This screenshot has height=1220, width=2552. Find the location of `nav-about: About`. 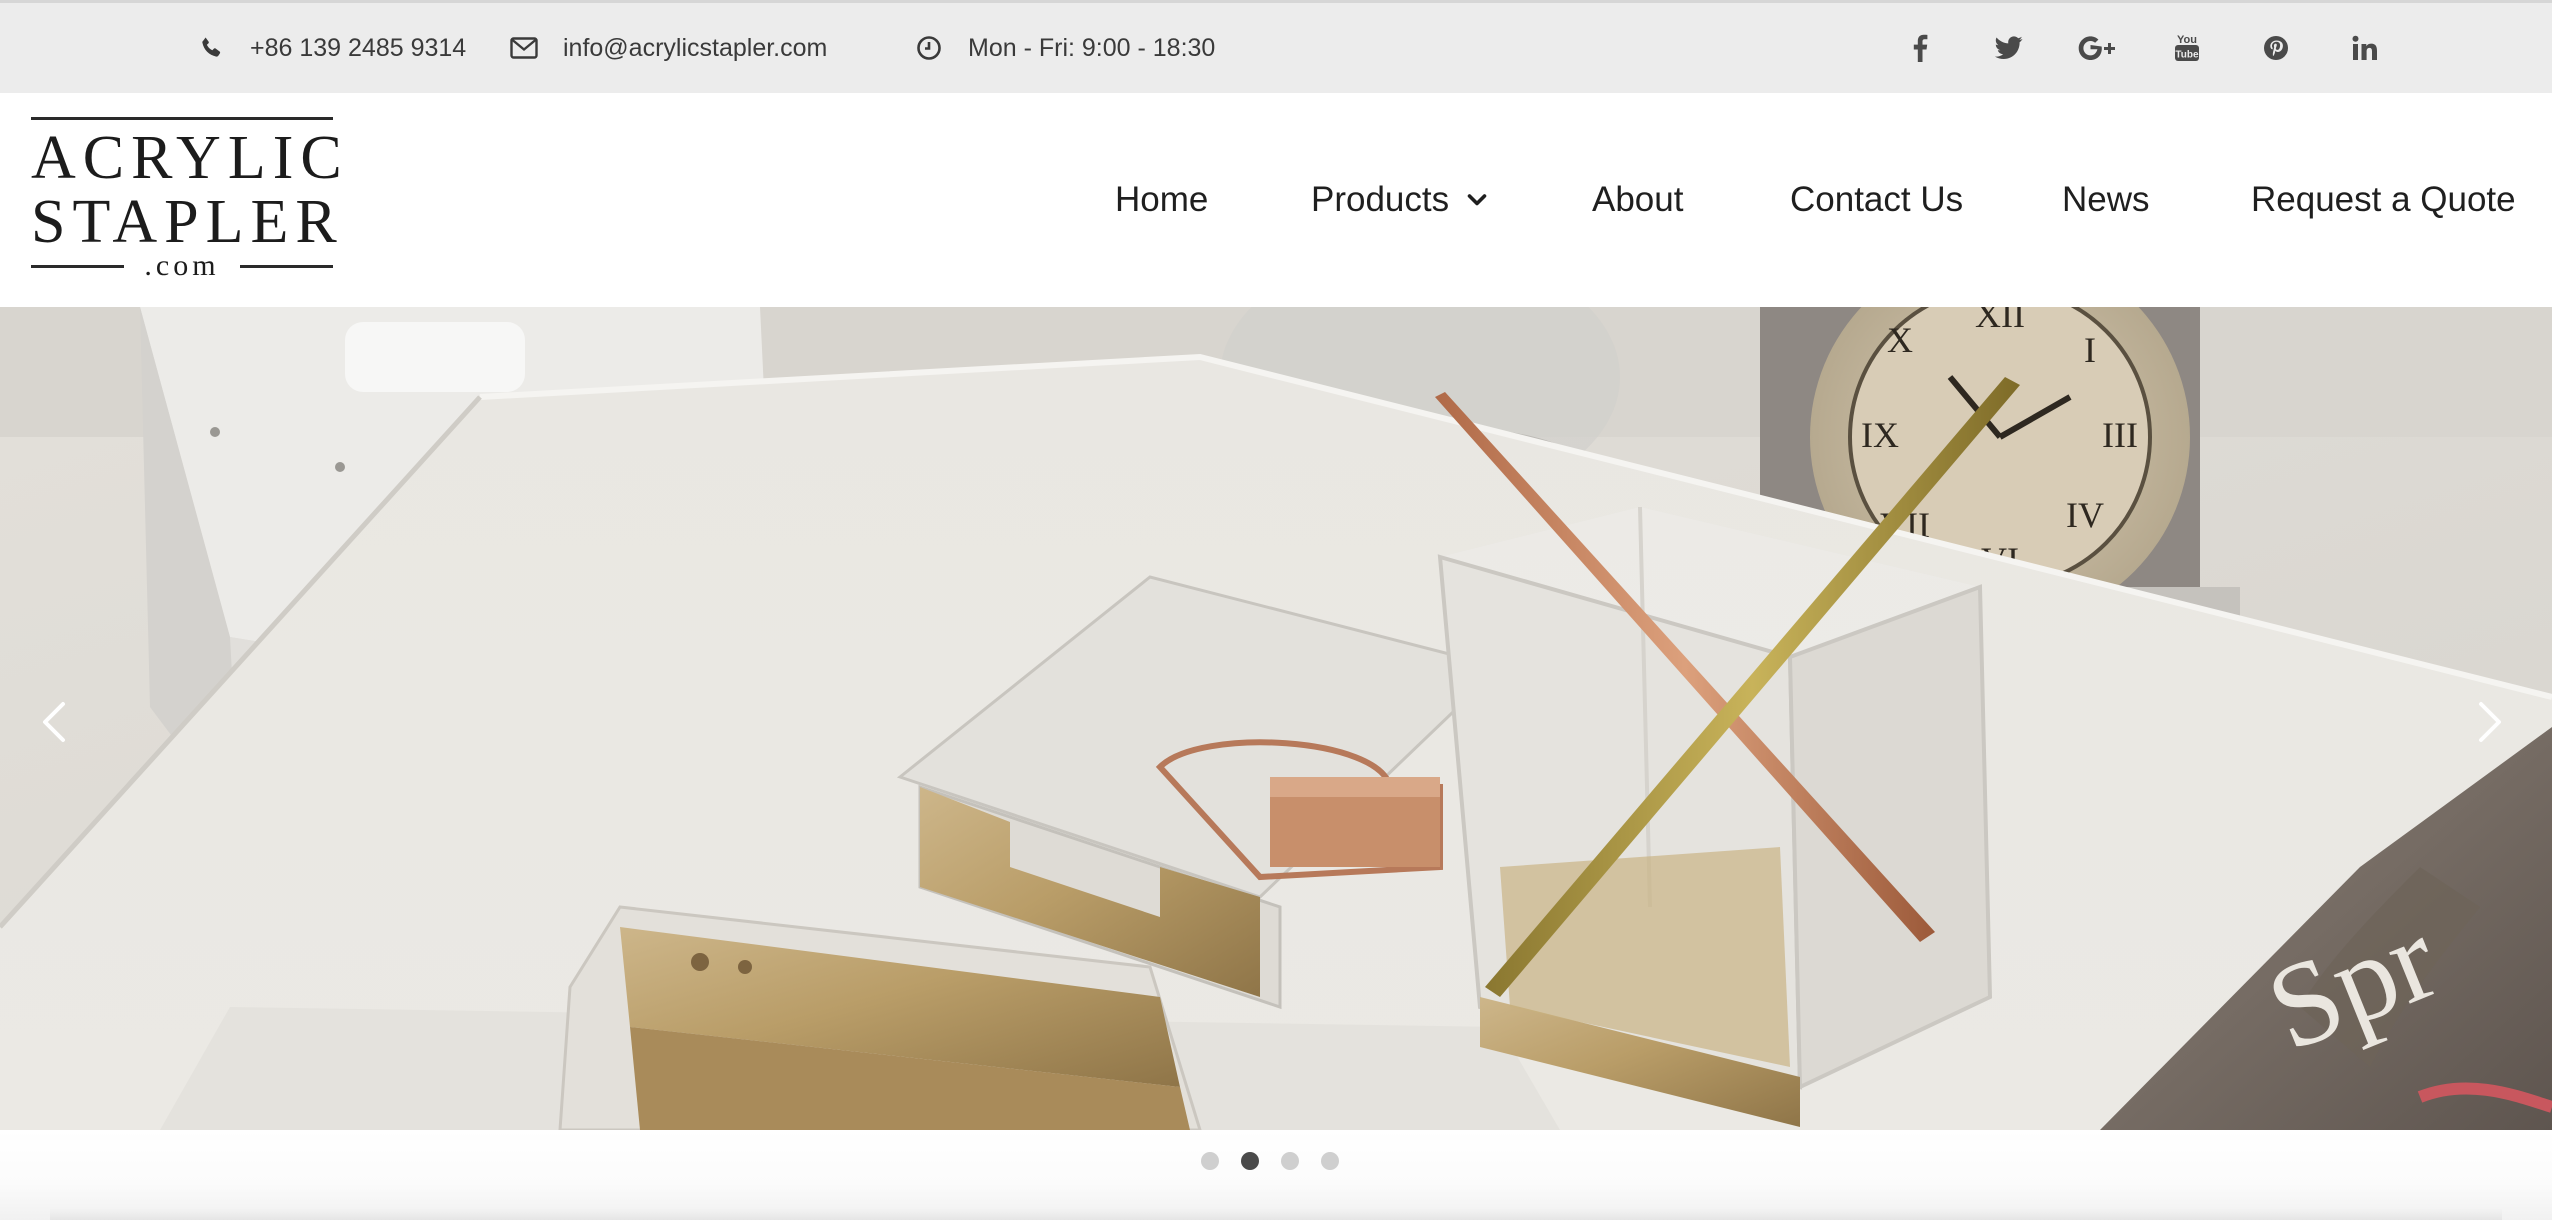

nav-about: About is located at coordinates (1637, 200).